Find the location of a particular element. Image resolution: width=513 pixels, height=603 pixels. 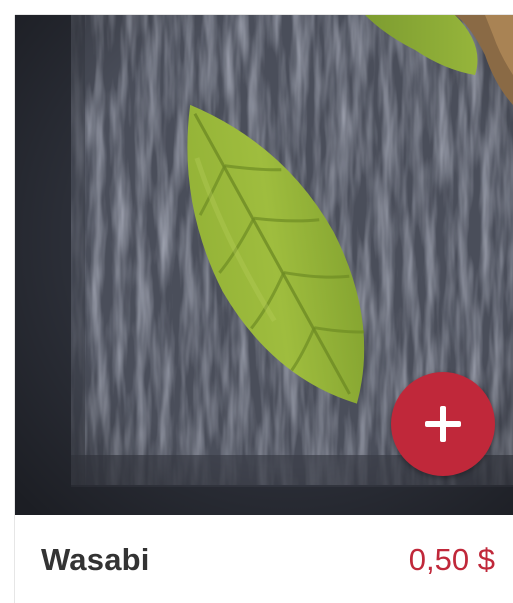

add-to-cart-button is located at coordinates (443, 424).